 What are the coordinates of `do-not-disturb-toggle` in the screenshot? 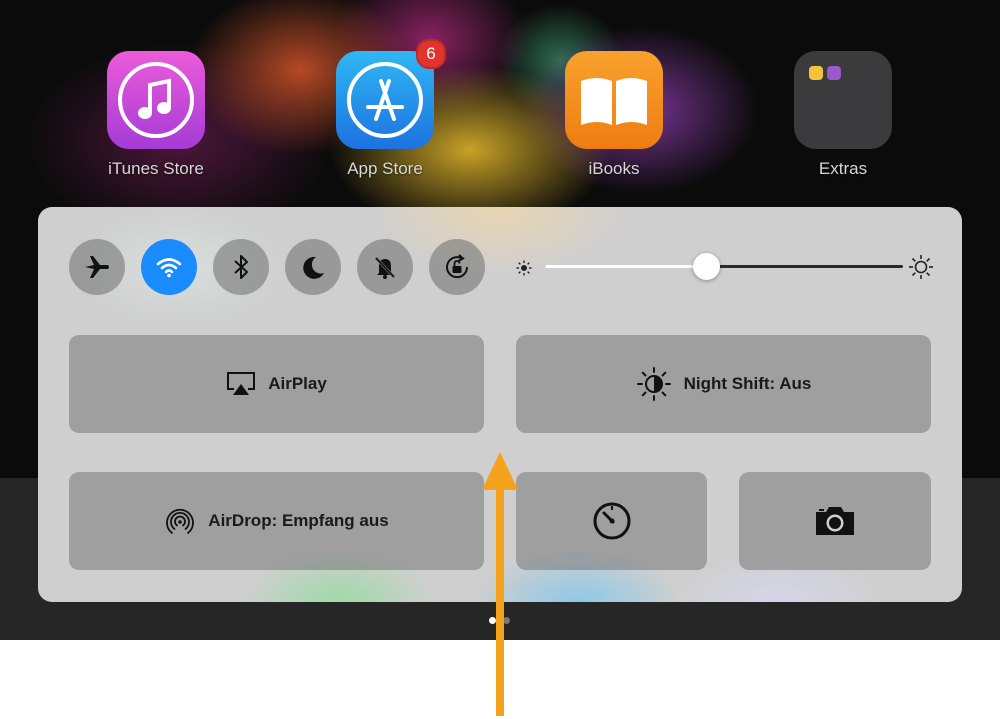 It's located at (313, 267).